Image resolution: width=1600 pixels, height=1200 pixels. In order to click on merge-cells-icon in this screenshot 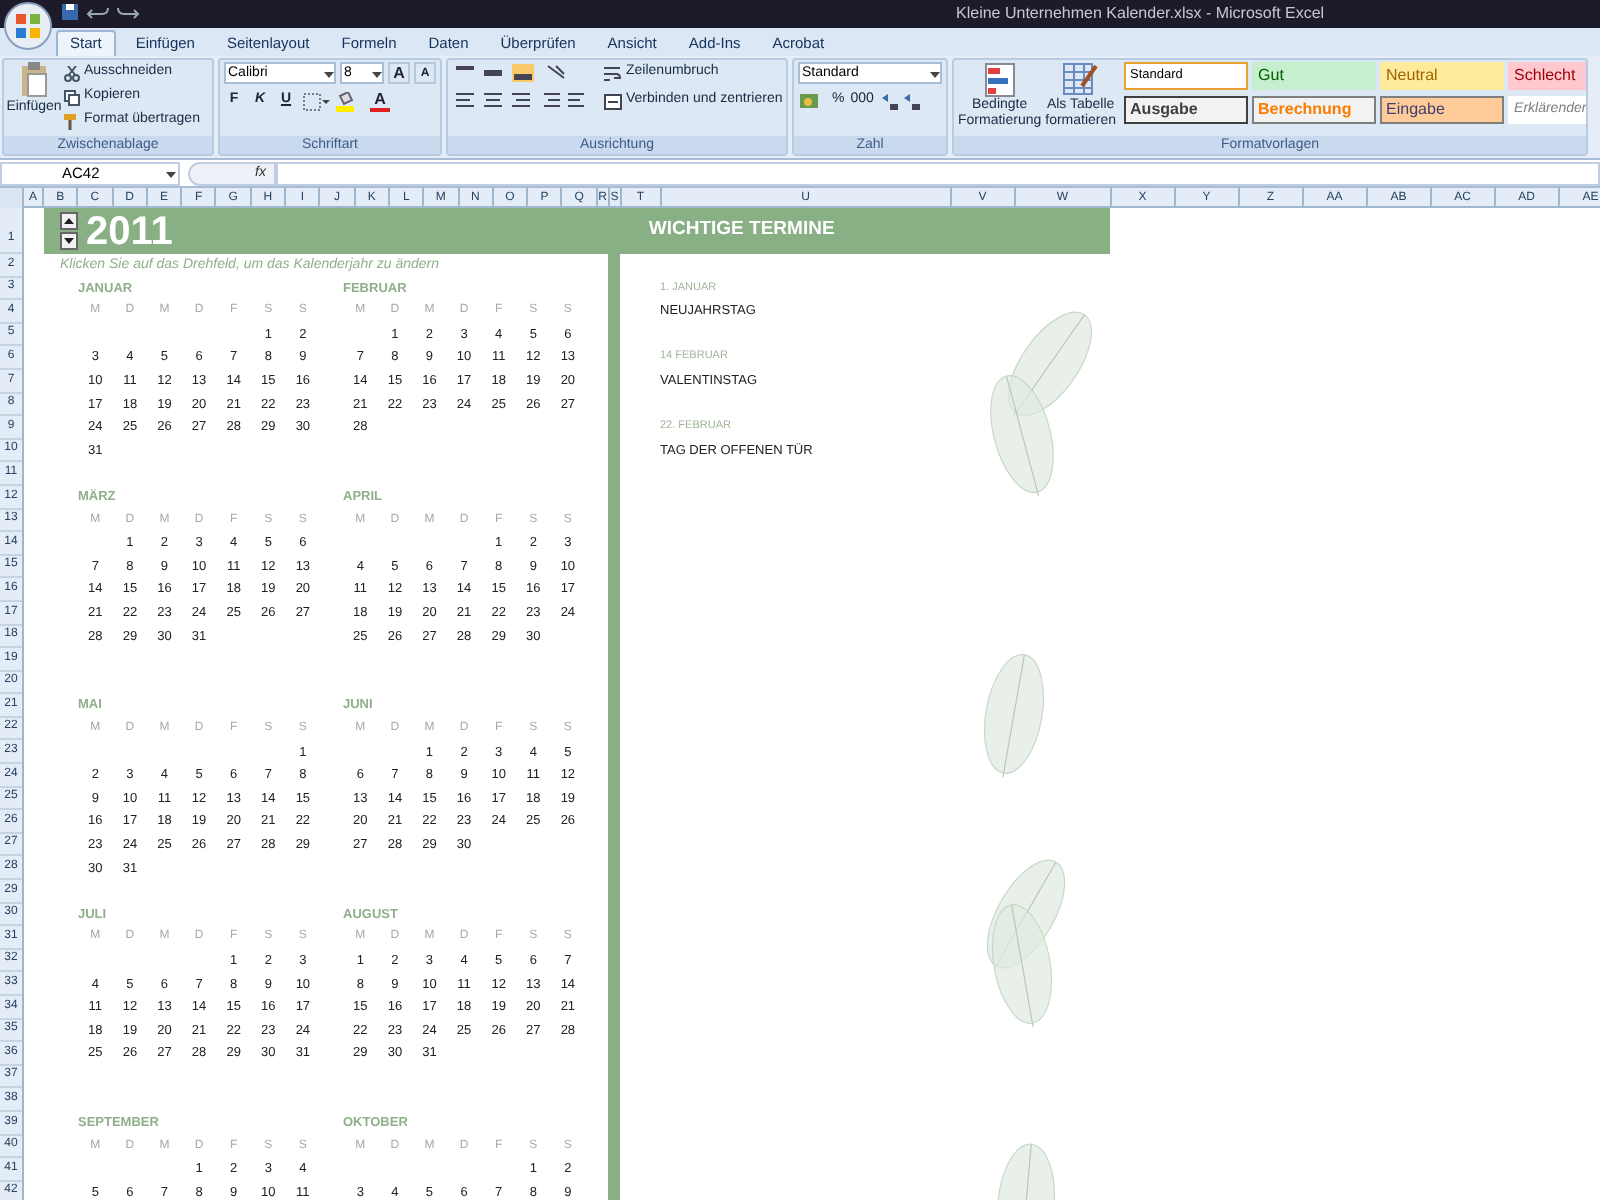, I will do `click(613, 101)`.